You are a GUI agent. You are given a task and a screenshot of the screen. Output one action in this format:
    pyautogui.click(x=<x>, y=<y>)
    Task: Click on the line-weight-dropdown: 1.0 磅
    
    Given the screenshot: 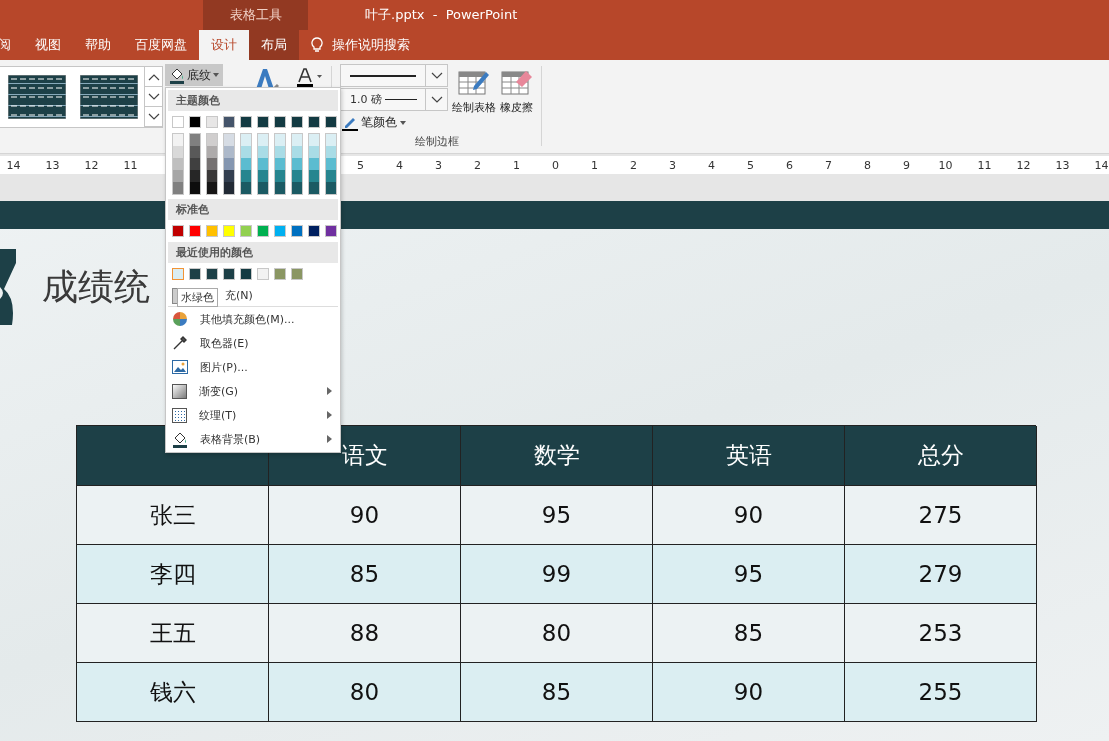 What is the action you would take?
    pyautogui.click(x=394, y=99)
    